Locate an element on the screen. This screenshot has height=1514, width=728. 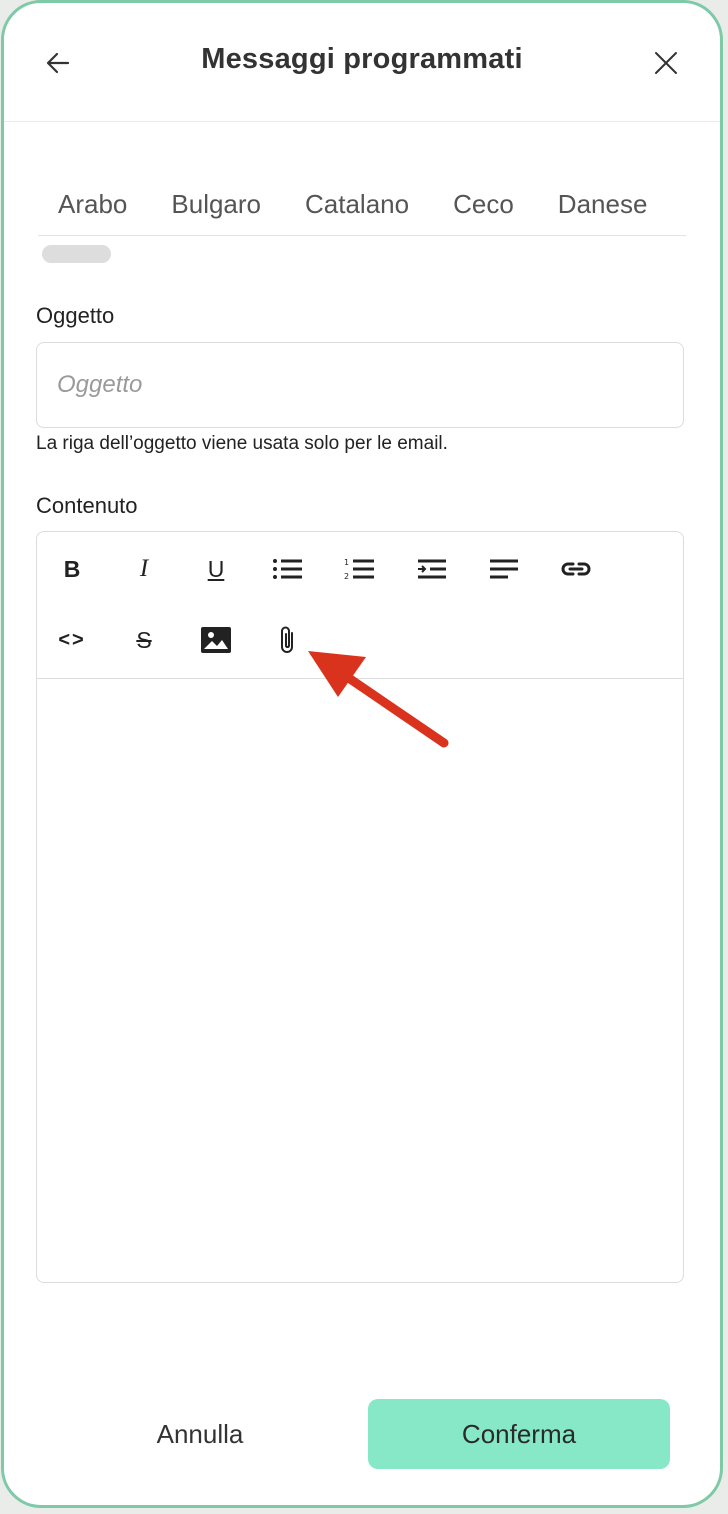
underline-icon: U is located at coordinates (216, 568).